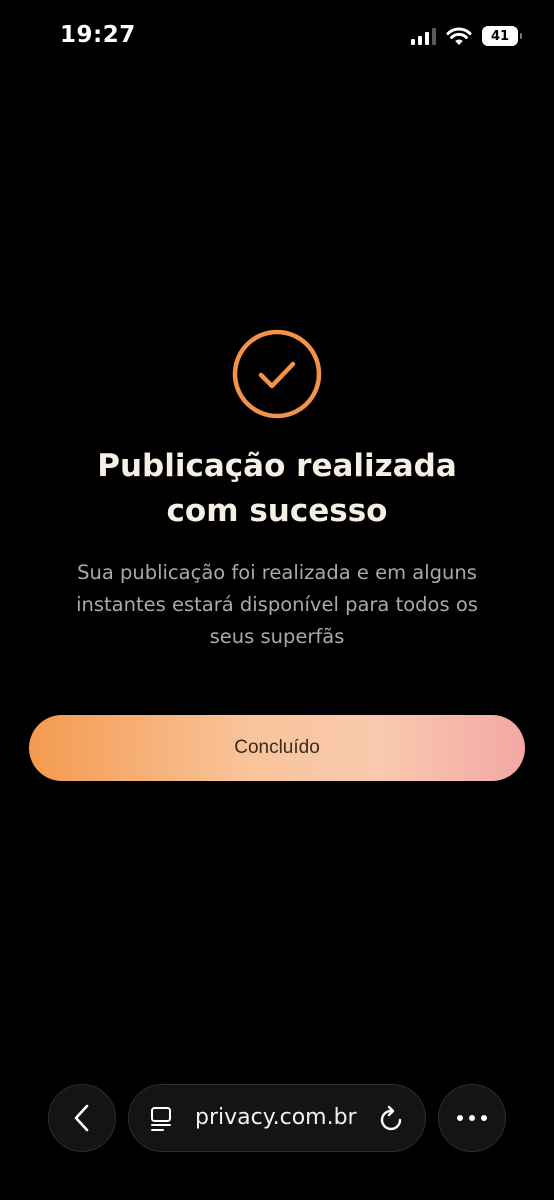 Image resolution: width=554 pixels, height=1200 pixels. I want to click on status-bar: 19:27 41, so click(277, 37).